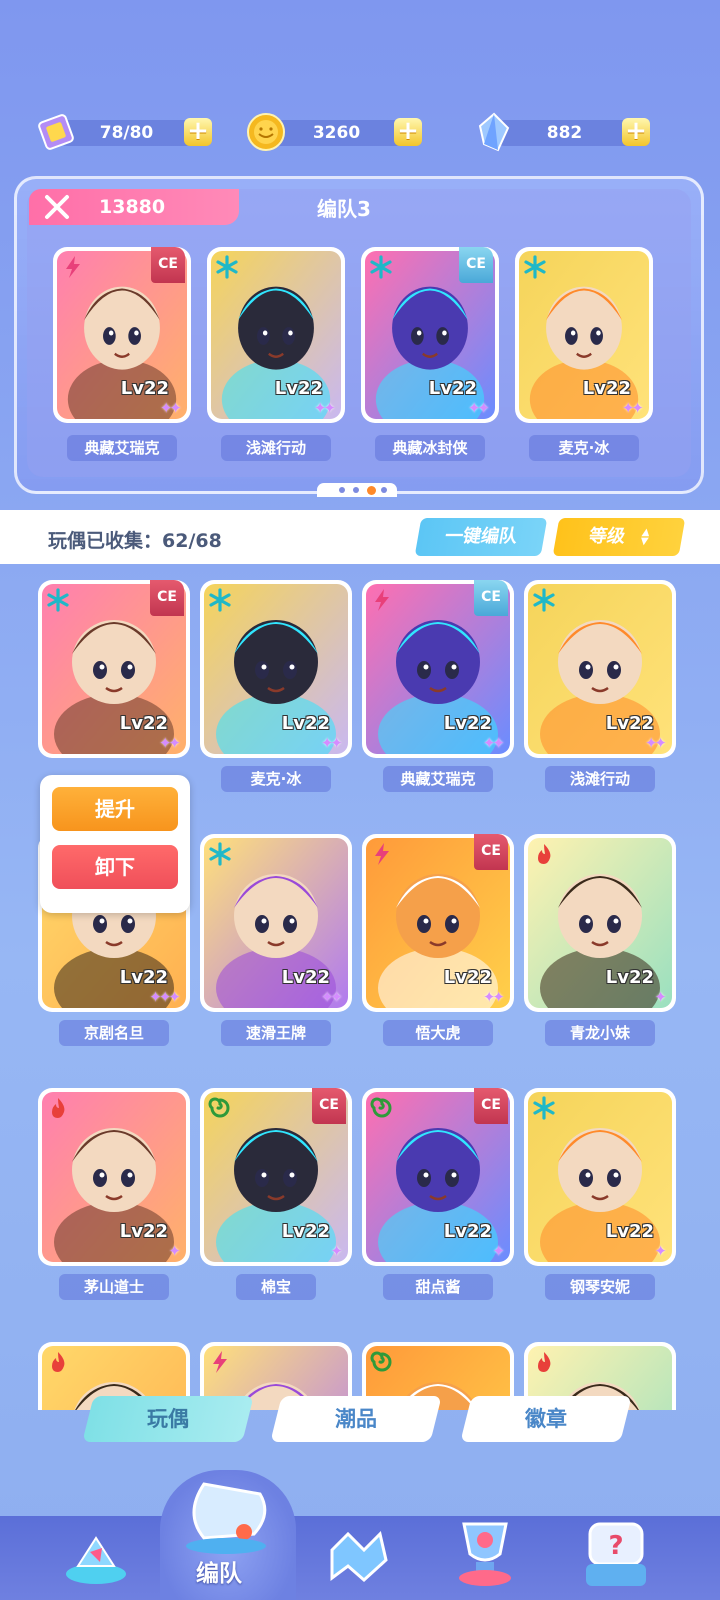 This screenshot has width=720, height=1600. What do you see at coordinates (356, 1419) in the screenshot?
I see `tab-trendy-items: 潮品` at bounding box center [356, 1419].